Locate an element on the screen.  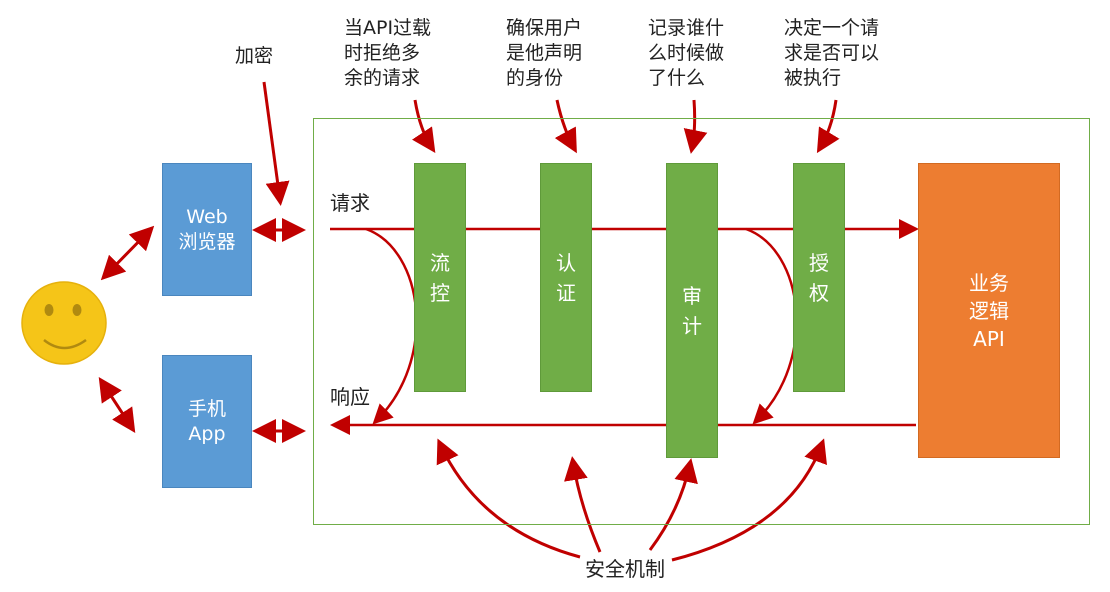
audit-box: 审 计 is located at coordinates (692, 310).